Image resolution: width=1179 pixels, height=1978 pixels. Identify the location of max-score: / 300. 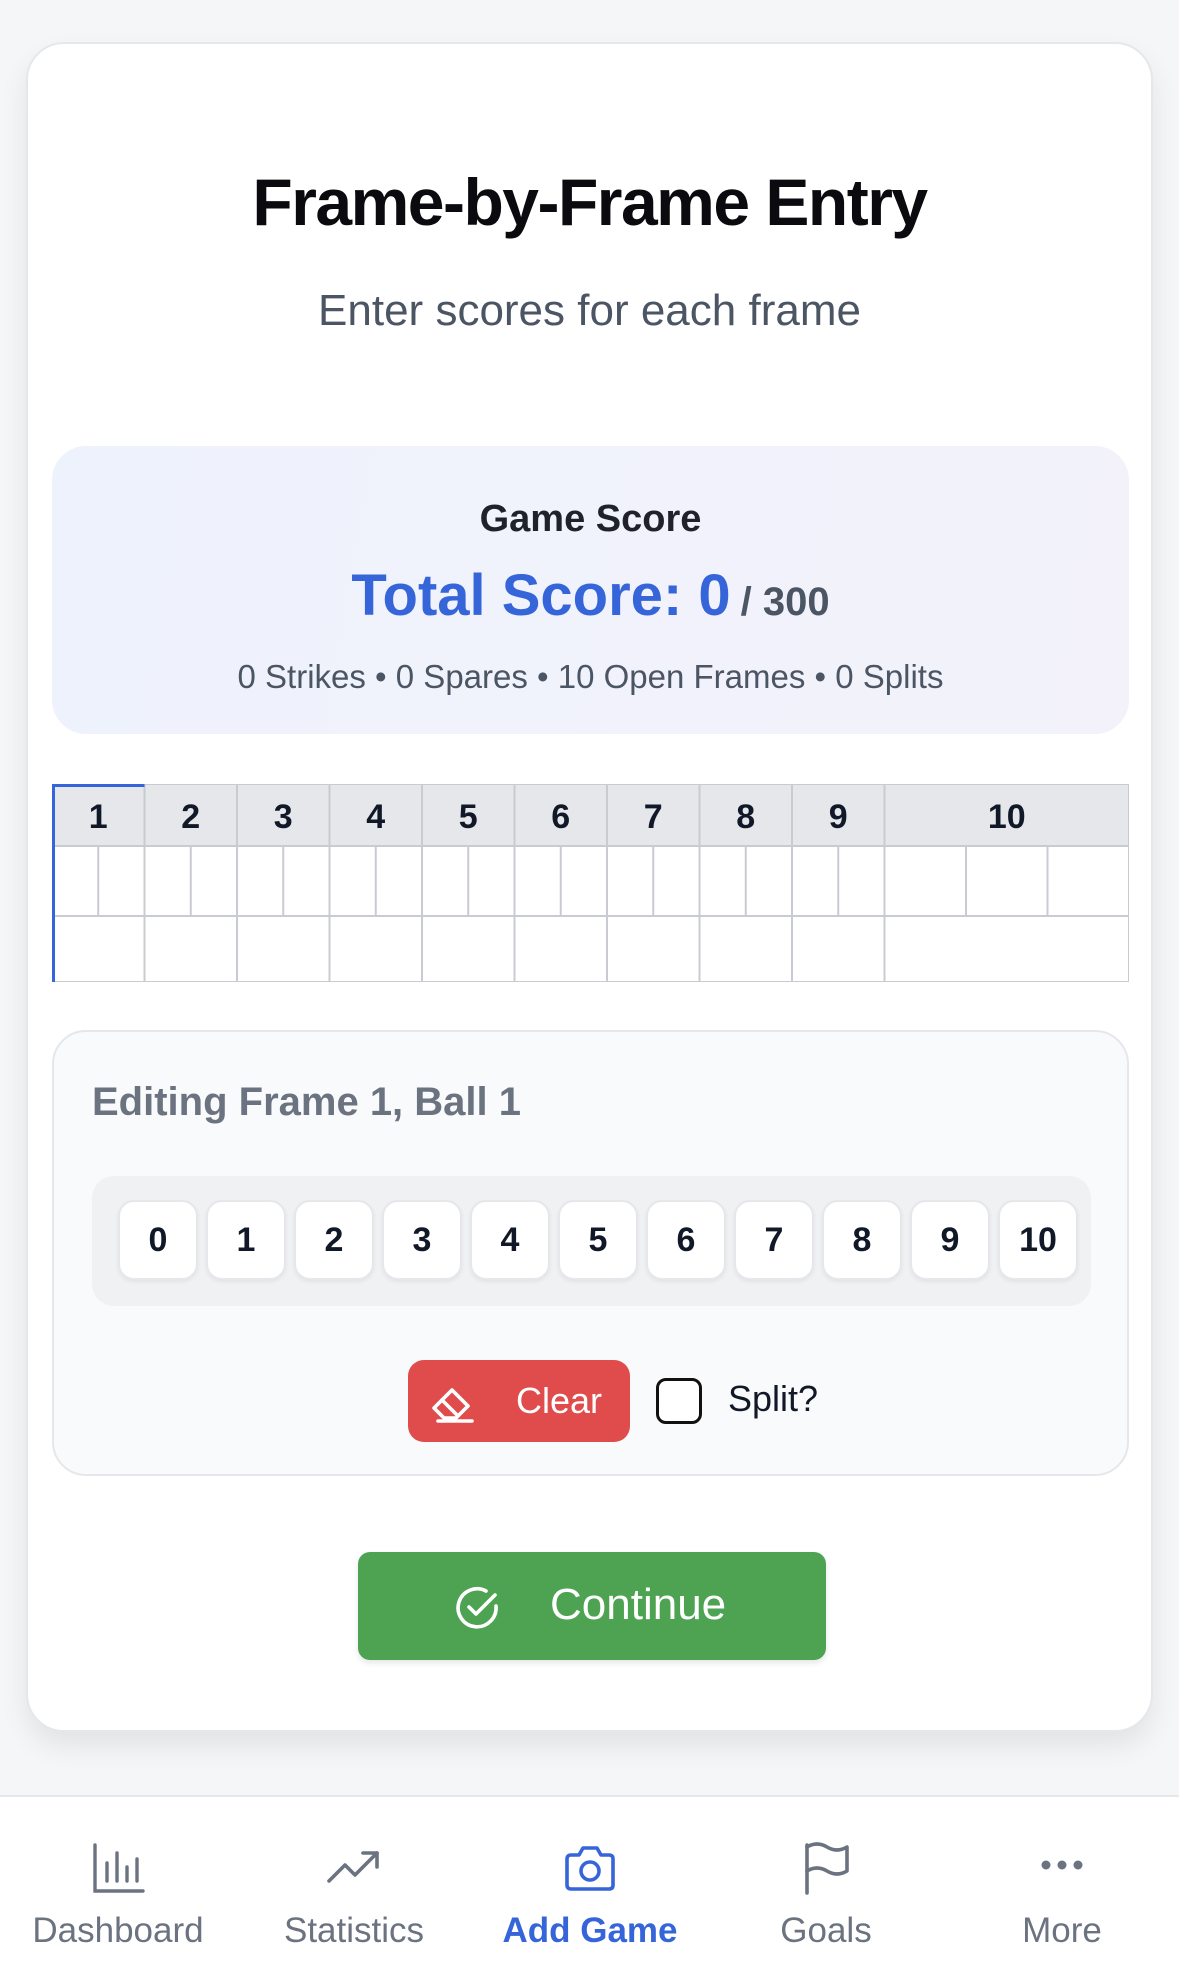
(785, 602).